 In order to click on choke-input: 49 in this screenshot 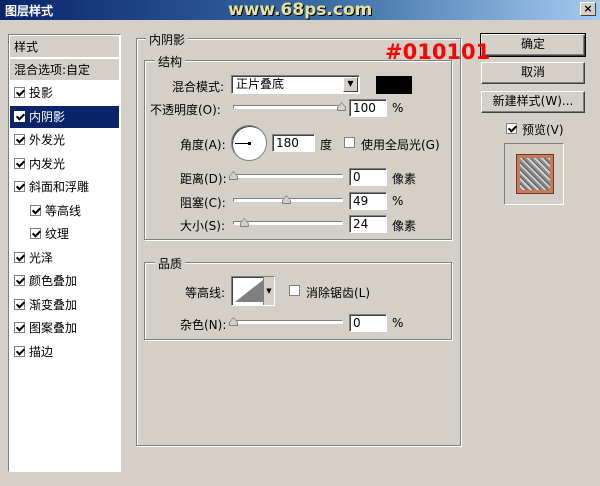, I will do `click(368, 201)`.